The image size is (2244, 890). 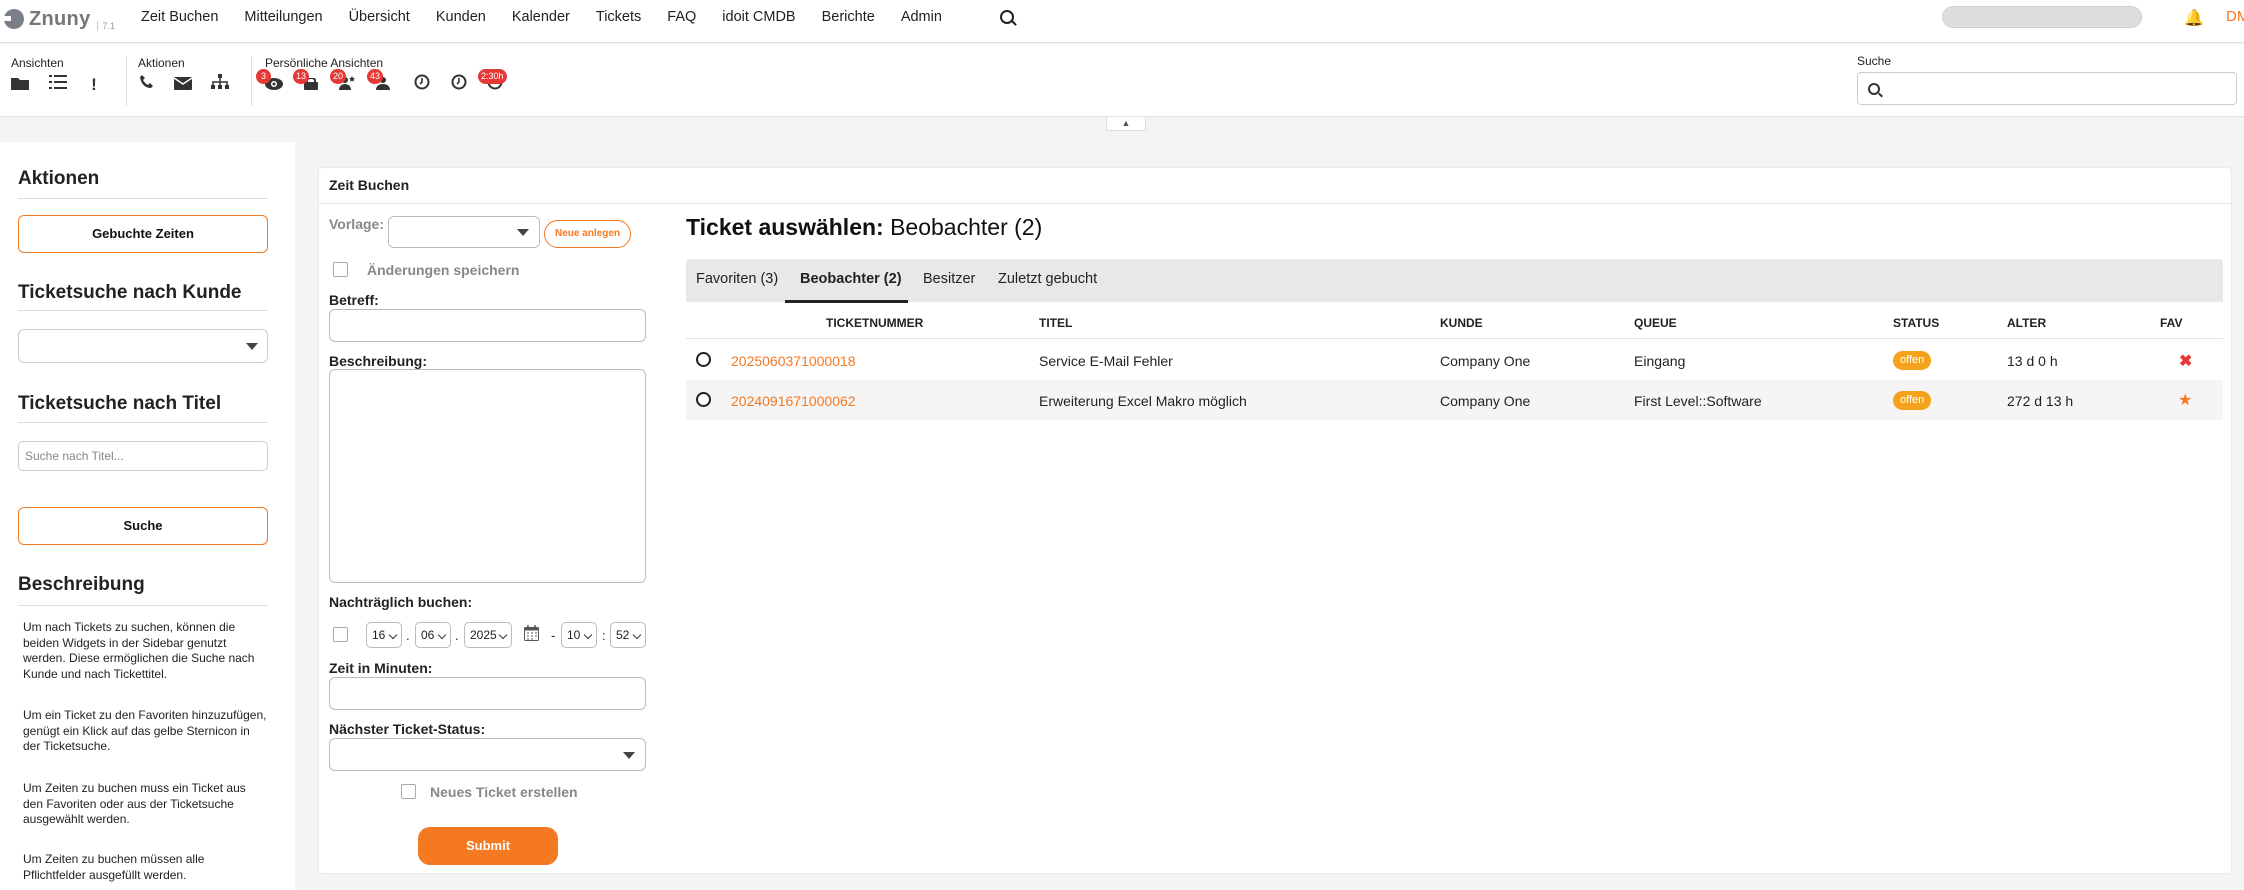 I want to click on collapse-toolbar-button: ▲, so click(x=1126, y=124).